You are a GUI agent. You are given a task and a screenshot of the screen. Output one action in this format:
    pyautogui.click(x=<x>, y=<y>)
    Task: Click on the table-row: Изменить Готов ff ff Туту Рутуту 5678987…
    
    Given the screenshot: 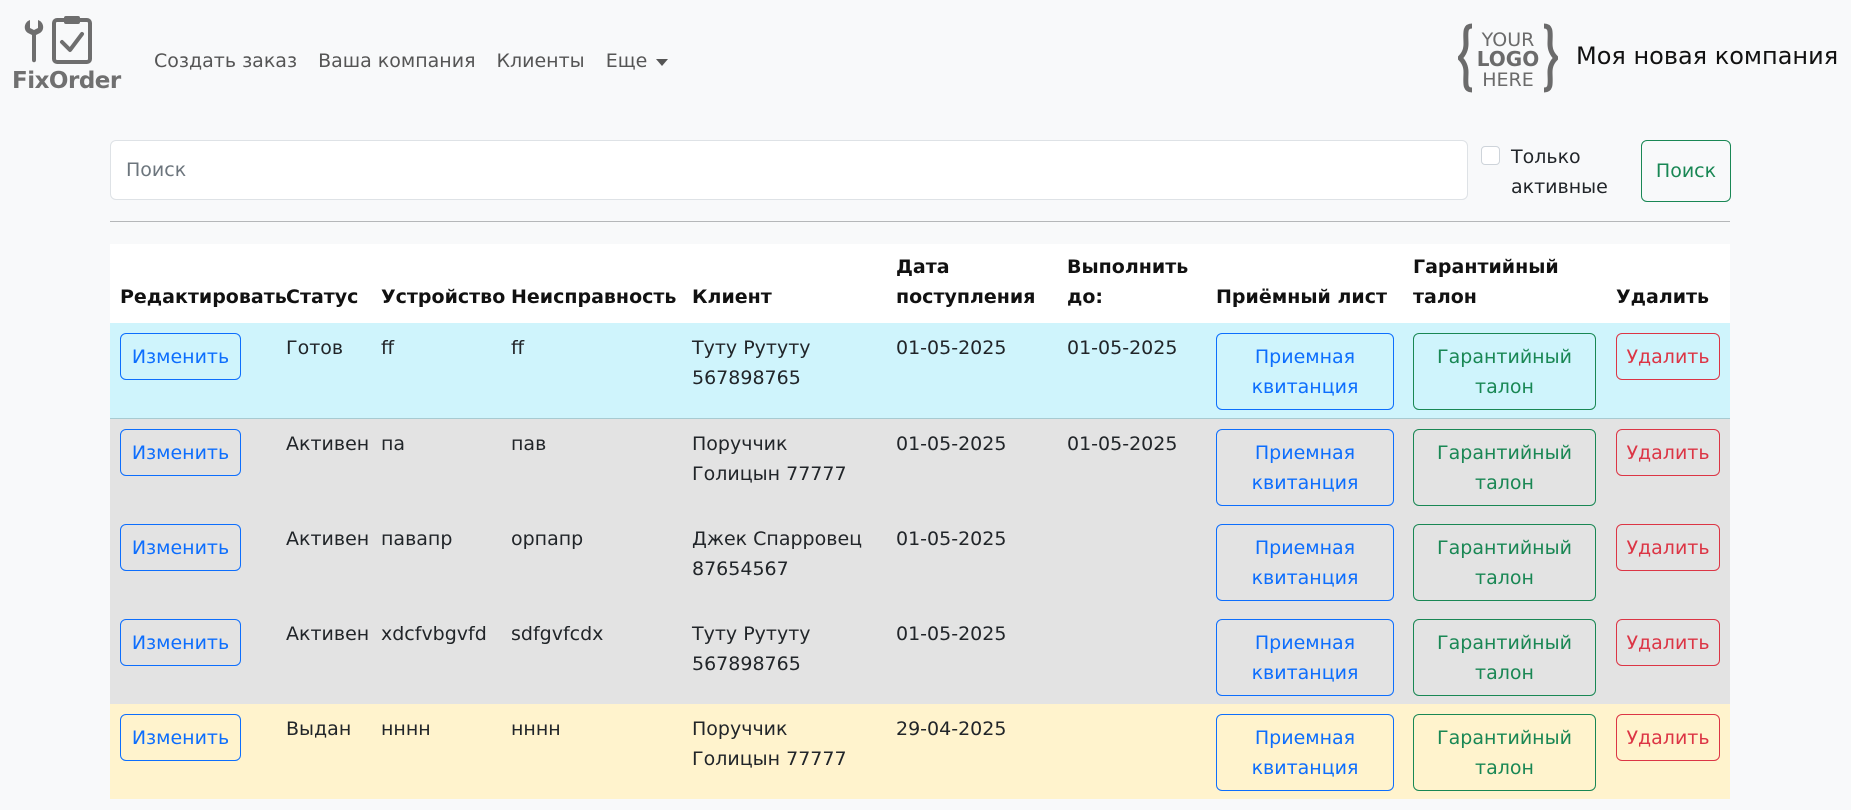 What is the action you would take?
    pyautogui.click(x=920, y=371)
    